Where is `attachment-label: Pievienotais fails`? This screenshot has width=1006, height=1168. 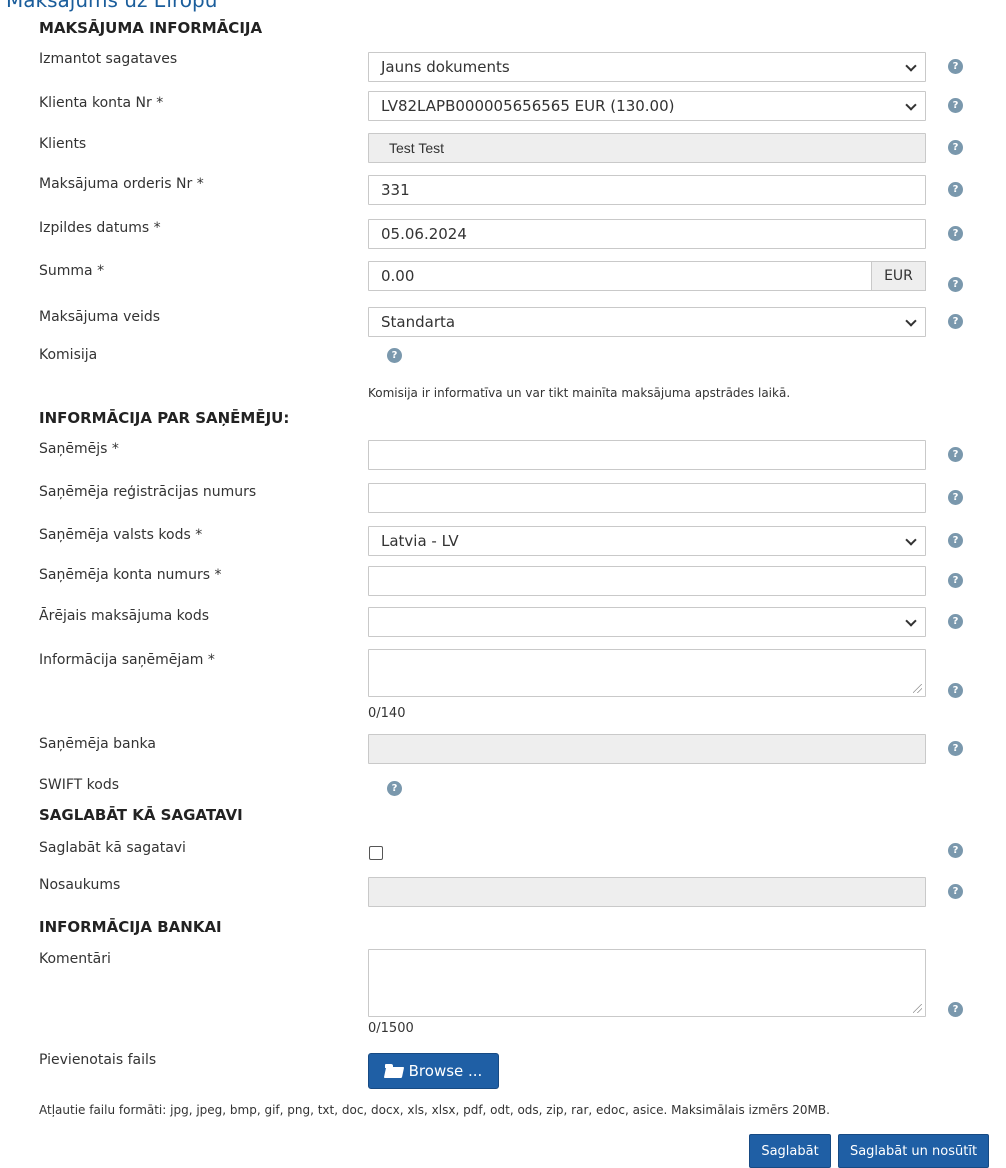
attachment-label: Pievienotais fails is located at coordinates (98, 1060).